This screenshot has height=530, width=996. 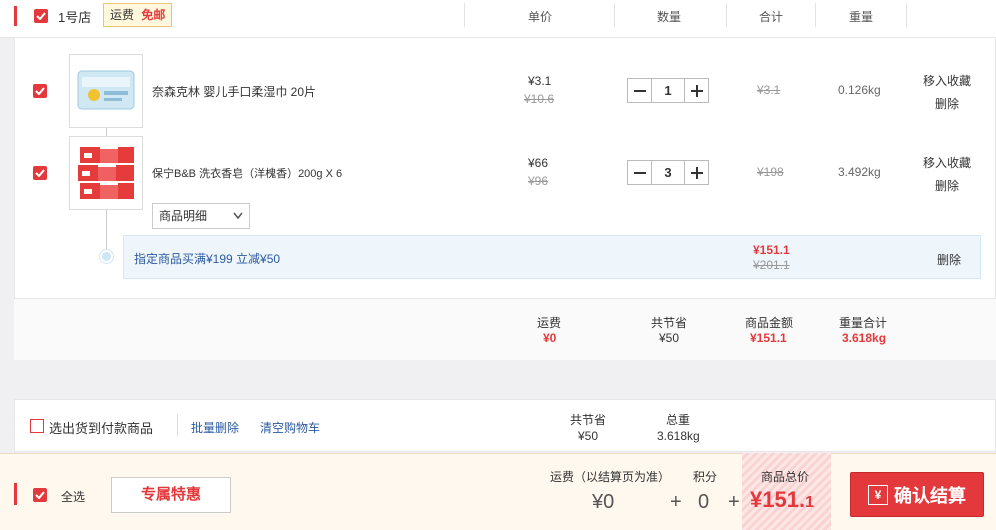 What do you see at coordinates (15, 494) in the screenshot?
I see `footer-marker` at bounding box center [15, 494].